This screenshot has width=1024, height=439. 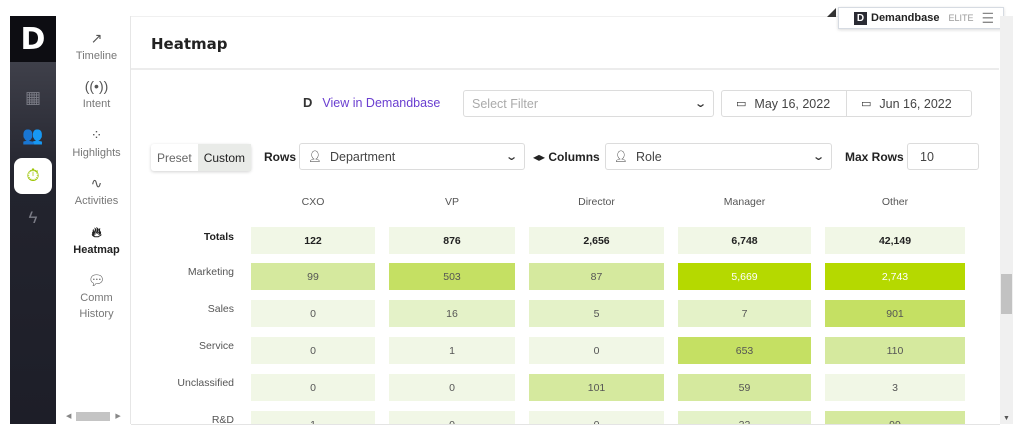 What do you see at coordinates (452, 276) in the screenshot?
I see `heatmap-cell: 503` at bounding box center [452, 276].